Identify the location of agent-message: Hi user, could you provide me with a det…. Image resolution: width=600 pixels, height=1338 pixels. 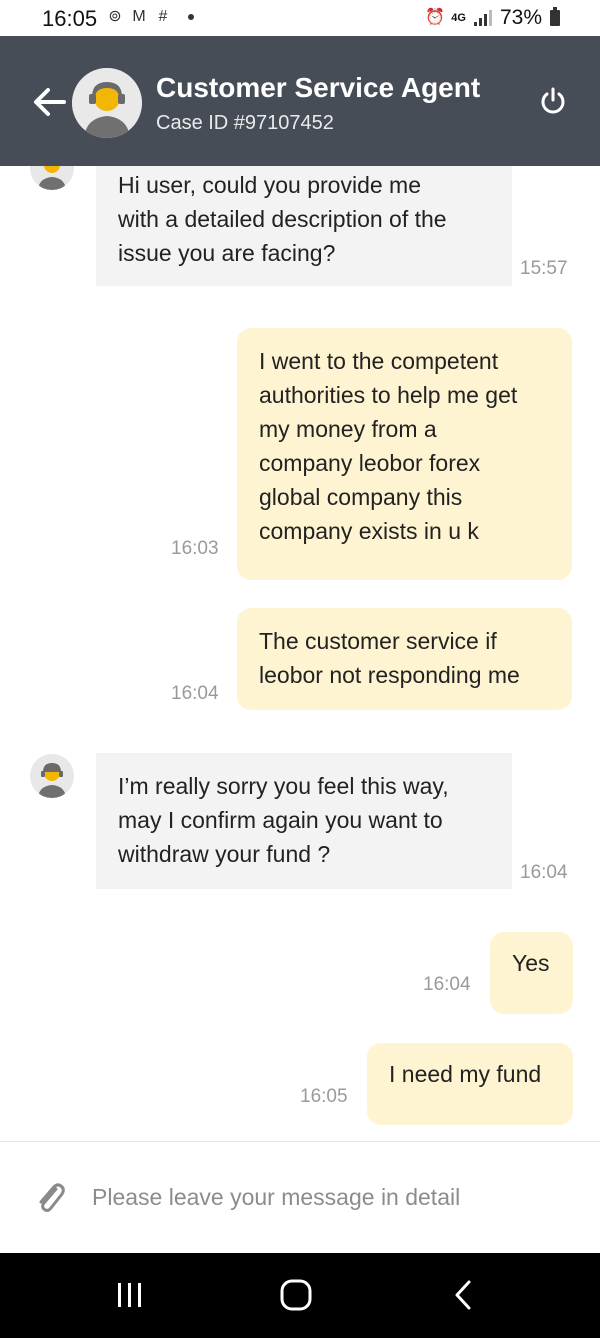
(304, 226).